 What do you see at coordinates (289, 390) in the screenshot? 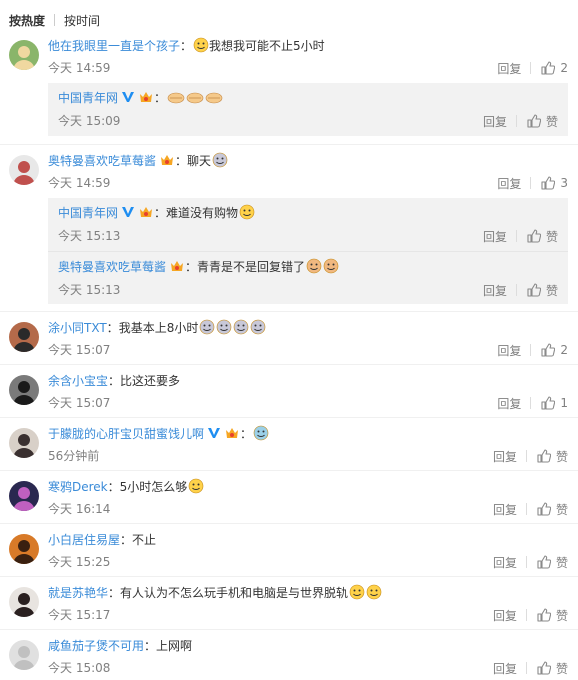
I see `comment-item: 余含小宝宝：比这还要多 今天 15:07 回复 1` at bounding box center [289, 390].